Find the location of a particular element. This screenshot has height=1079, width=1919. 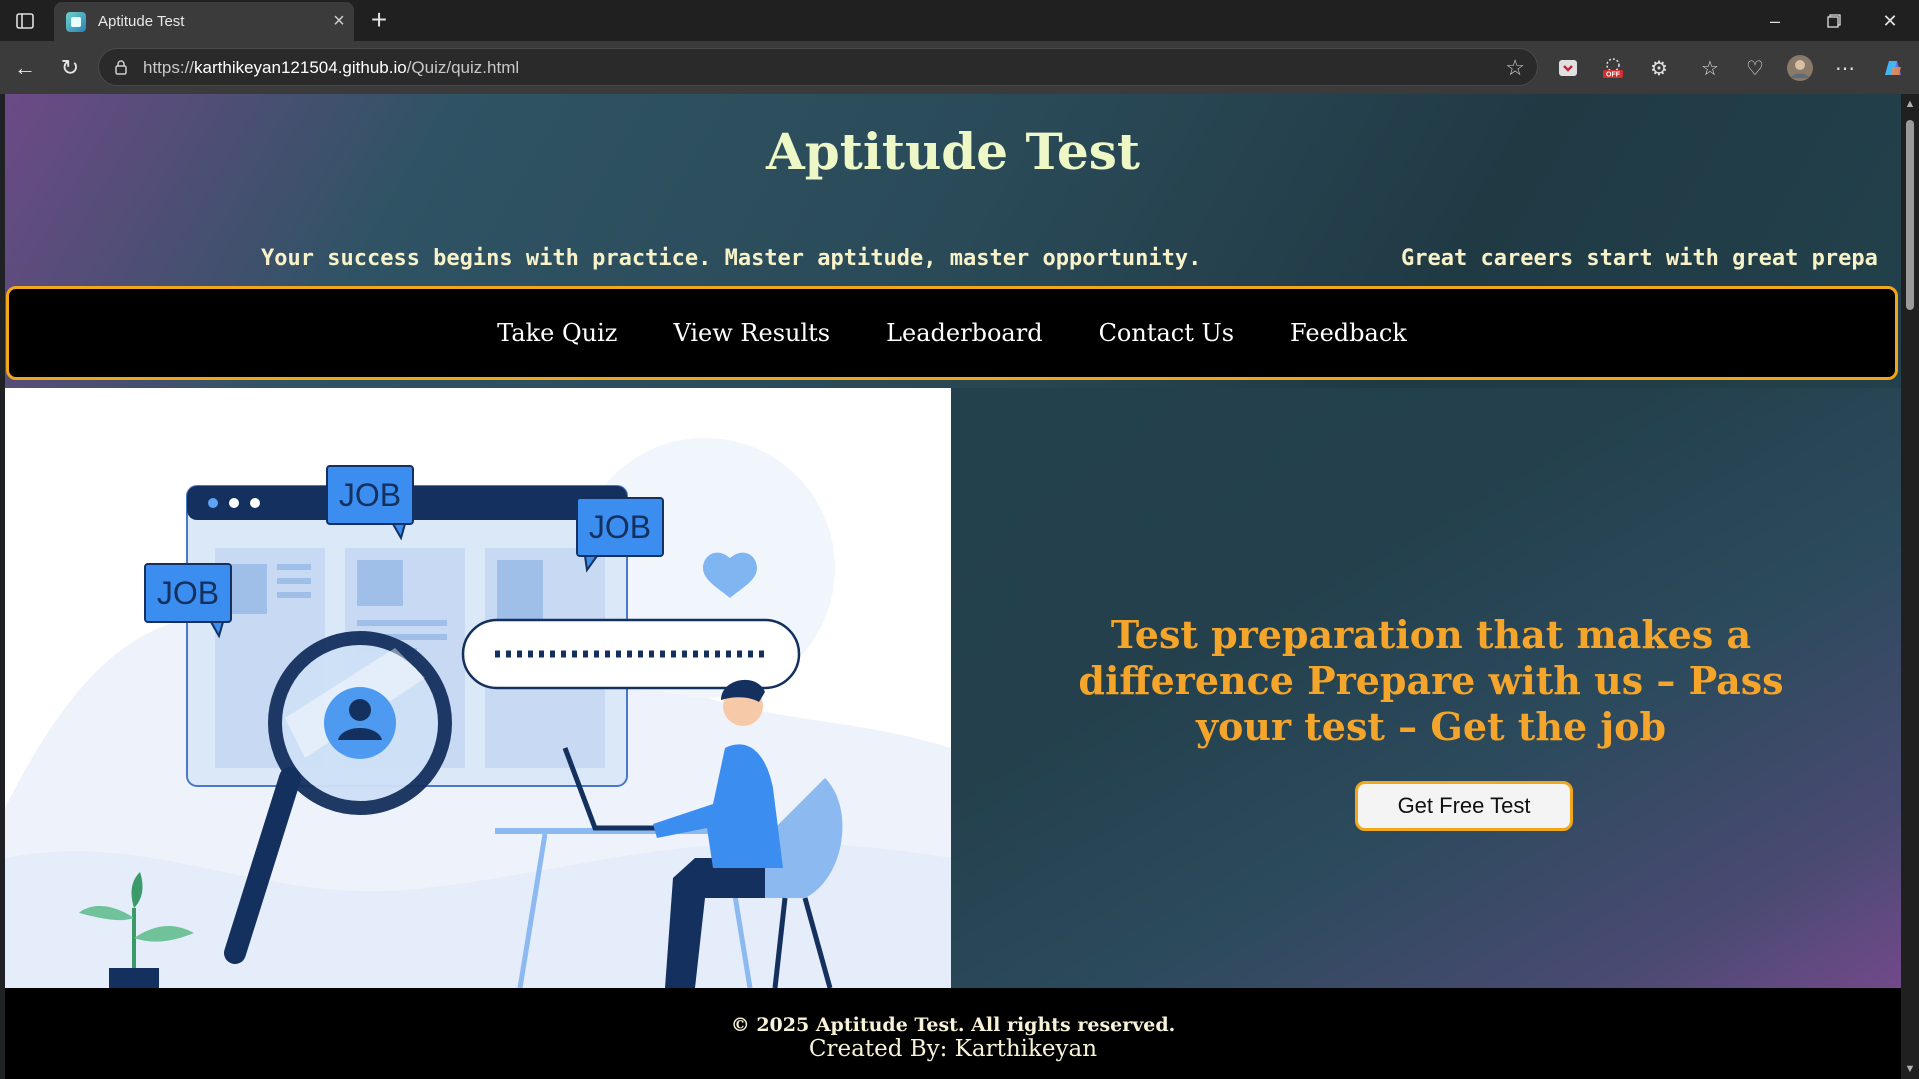

get-free-test-button: Get Free Test is located at coordinates (1464, 806).